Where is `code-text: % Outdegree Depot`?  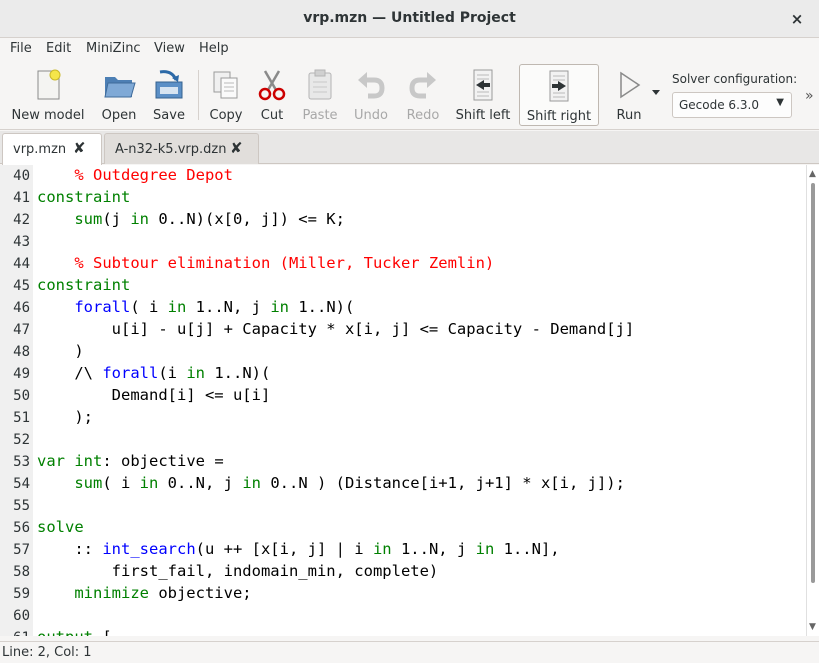
code-text: % Outdegree Depot is located at coordinates (135, 175).